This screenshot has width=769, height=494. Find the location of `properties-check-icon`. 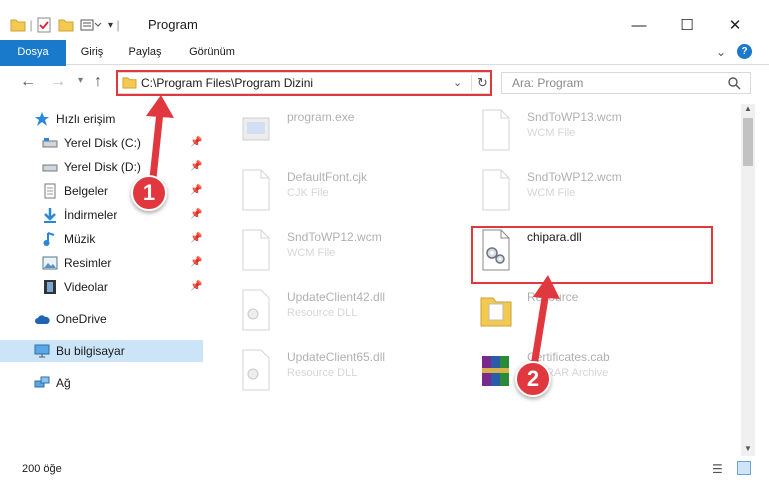

properties-check-icon is located at coordinates (44, 25).